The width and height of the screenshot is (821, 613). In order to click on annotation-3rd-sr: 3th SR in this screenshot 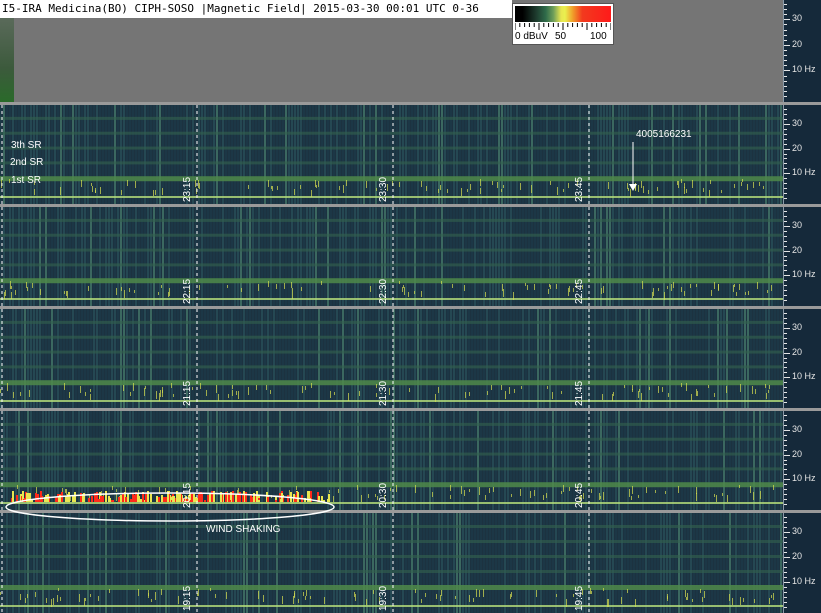, I will do `click(26, 145)`.